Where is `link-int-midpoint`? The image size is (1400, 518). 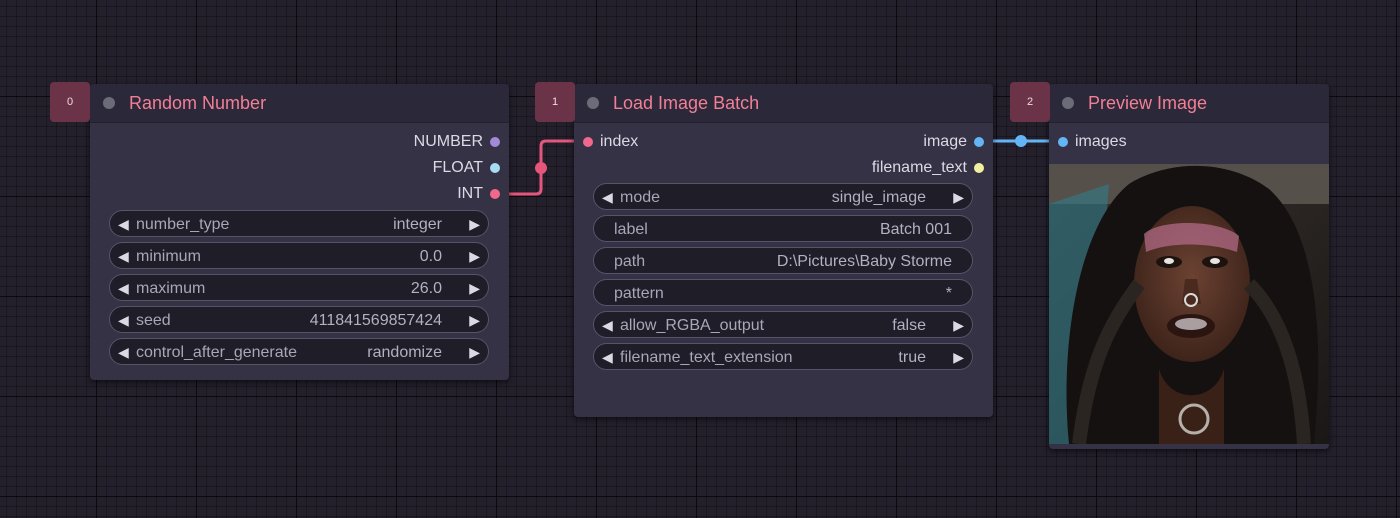 link-int-midpoint is located at coordinates (541, 168).